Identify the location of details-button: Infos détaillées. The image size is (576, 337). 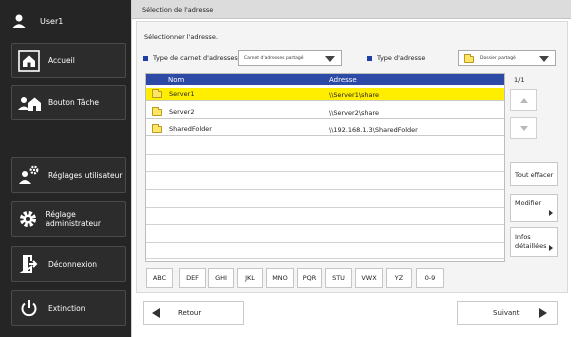
(534, 242).